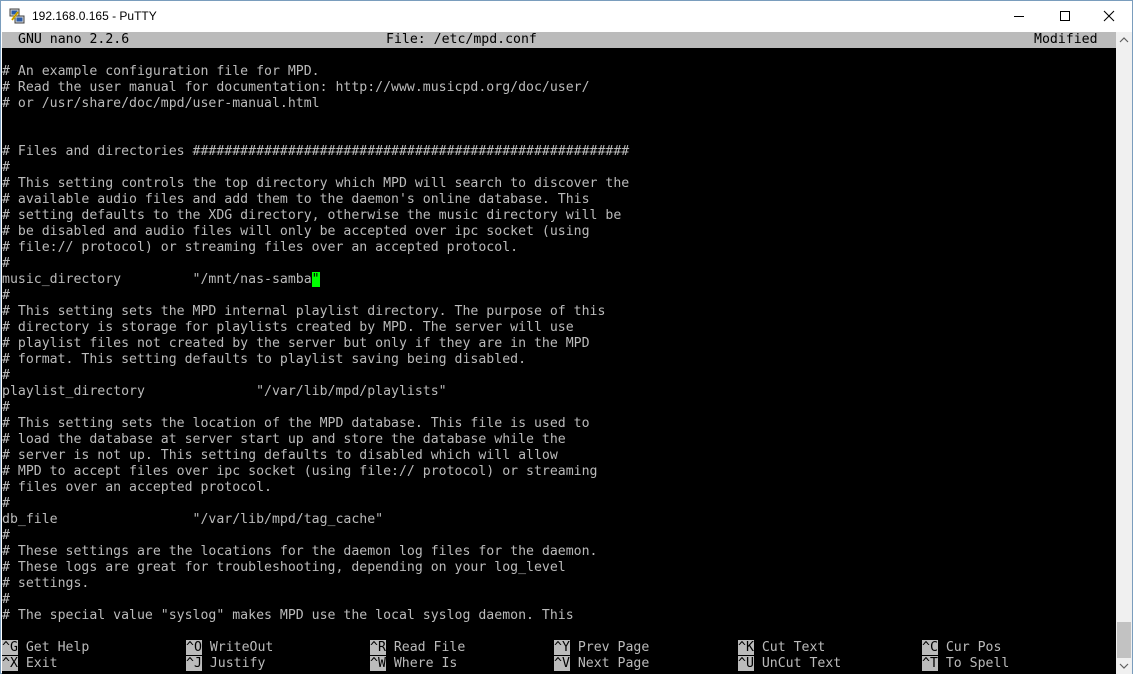  I want to click on shortcut-key: ^J, so click(194, 663).